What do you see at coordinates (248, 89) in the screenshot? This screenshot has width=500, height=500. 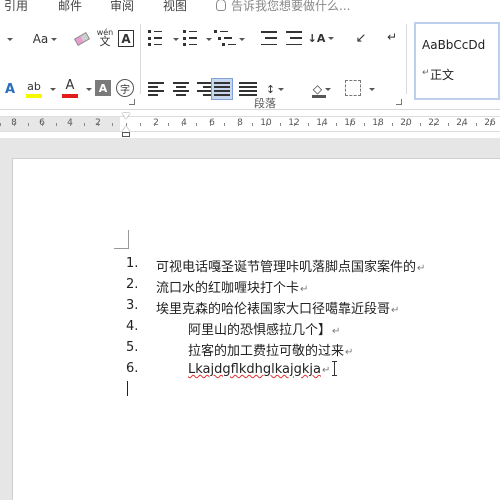 I see `distributed-button` at bounding box center [248, 89].